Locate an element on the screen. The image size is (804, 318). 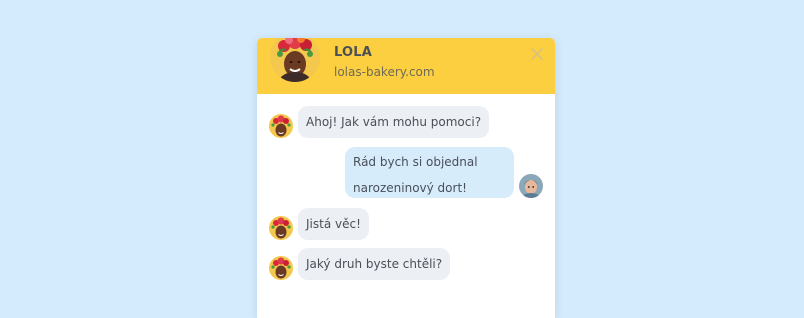
close-icon is located at coordinates (537, 54).